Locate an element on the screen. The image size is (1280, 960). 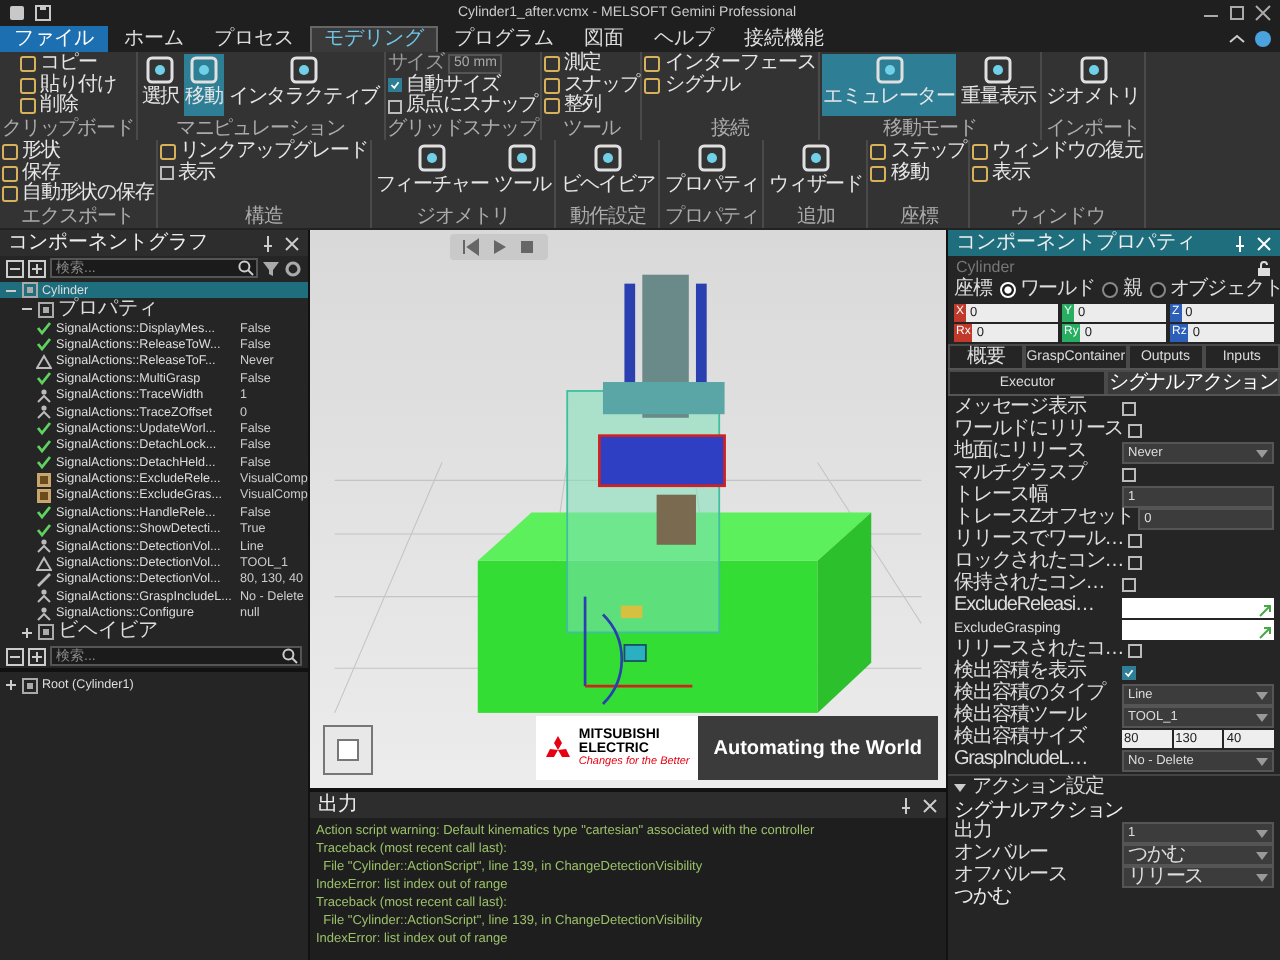
search-icon is located at coordinates (290, 656).